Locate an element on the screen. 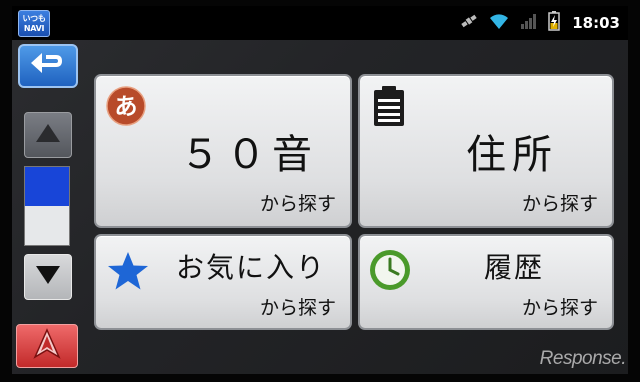 The width and height of the screenshot is (640, 382). triangle-down-icon is located at coordinates (48, 277).